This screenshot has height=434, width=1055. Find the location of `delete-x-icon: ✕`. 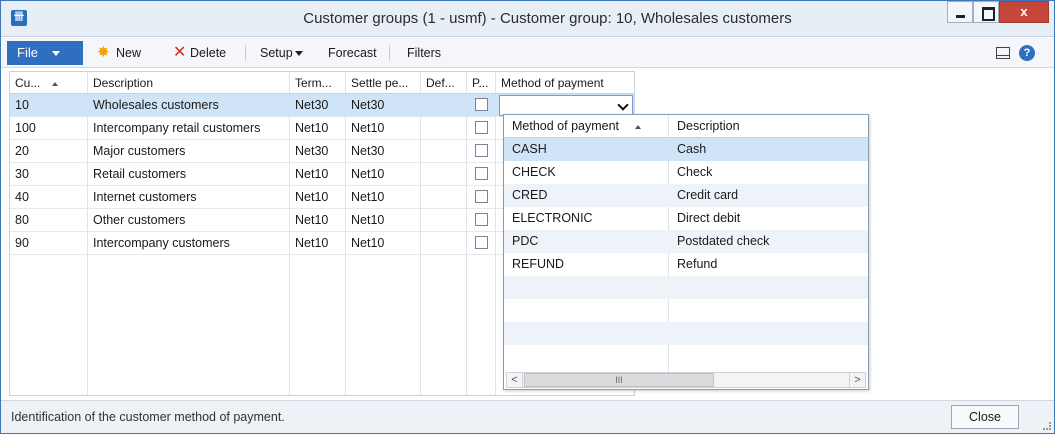

delete-x-icon: ✕ is located at coordinates (180, 52).